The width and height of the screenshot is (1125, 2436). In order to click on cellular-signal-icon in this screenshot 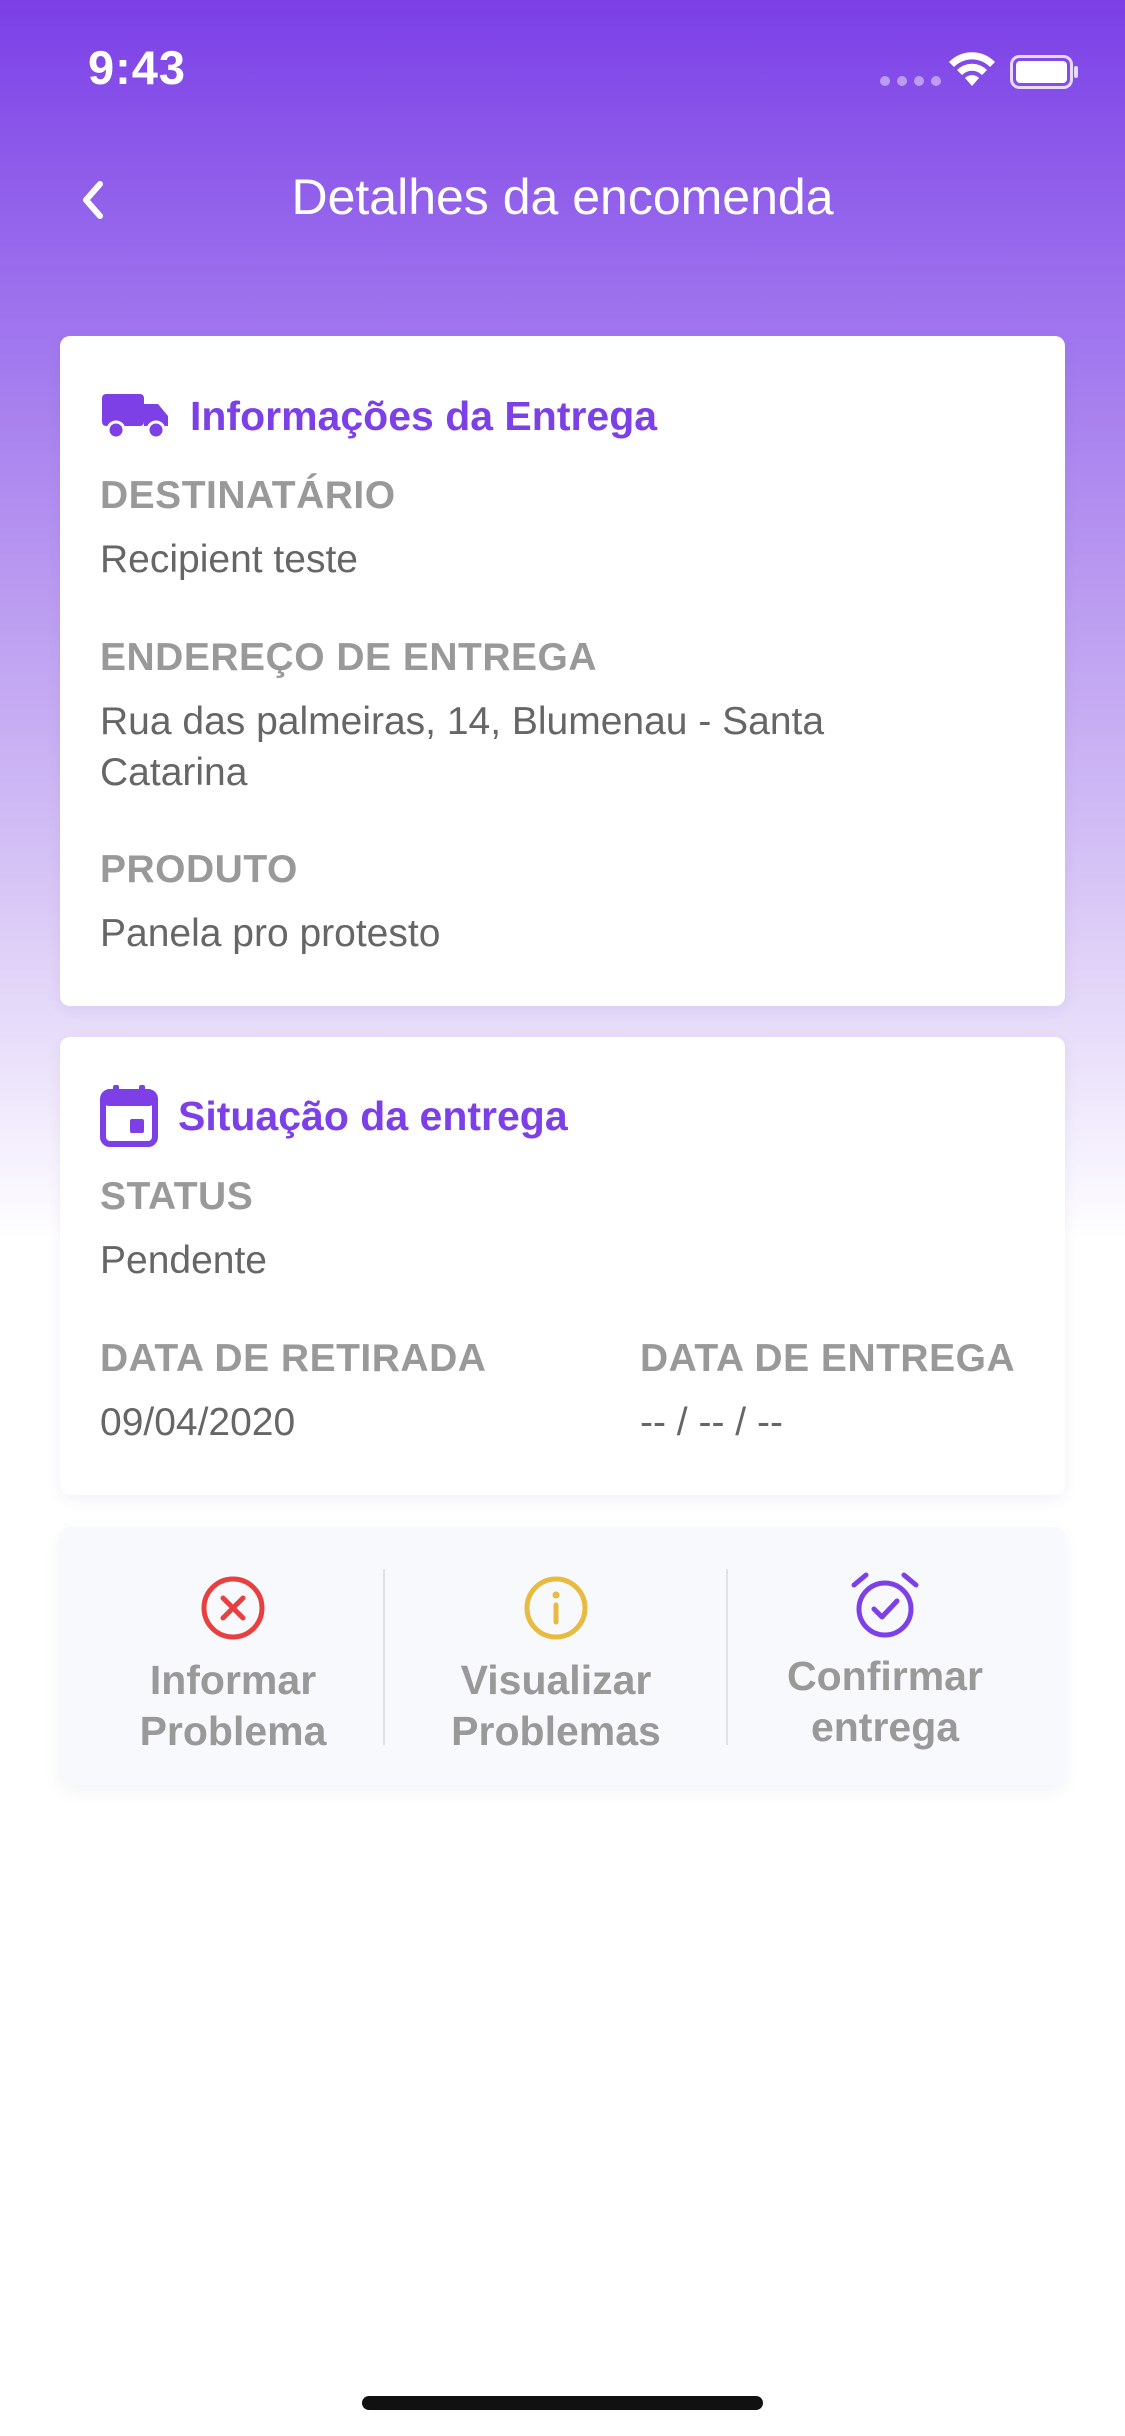, I will do `click(910, 81)`.